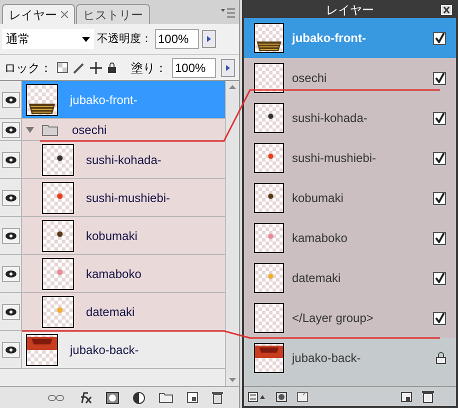 This screenshot has height=408, width=458. I want to click on brush-icon, so click(79, 68).